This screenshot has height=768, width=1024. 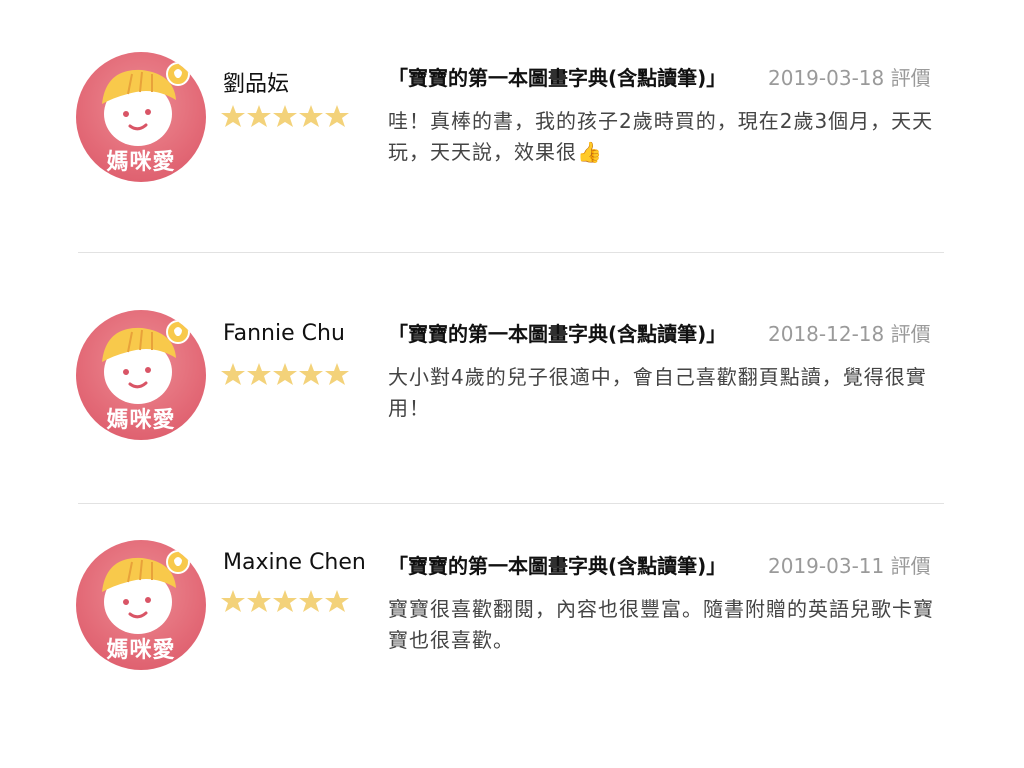 I want to click on review-date: 2018-12-18 評價, so click(x=849, y=334).